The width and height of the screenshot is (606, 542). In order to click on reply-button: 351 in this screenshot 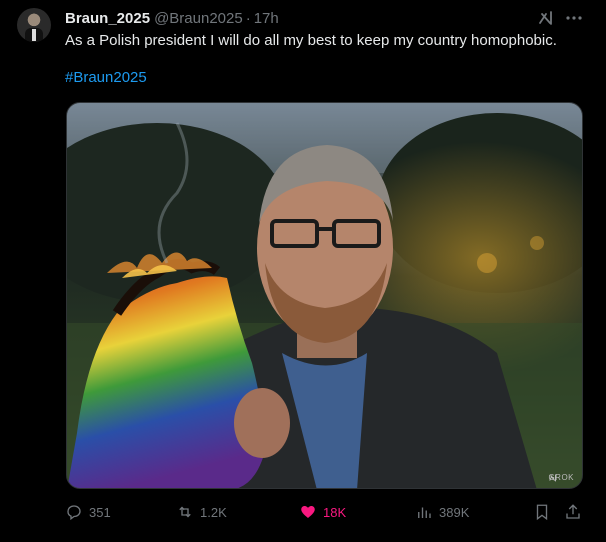, I will do `click(88, 512)`.